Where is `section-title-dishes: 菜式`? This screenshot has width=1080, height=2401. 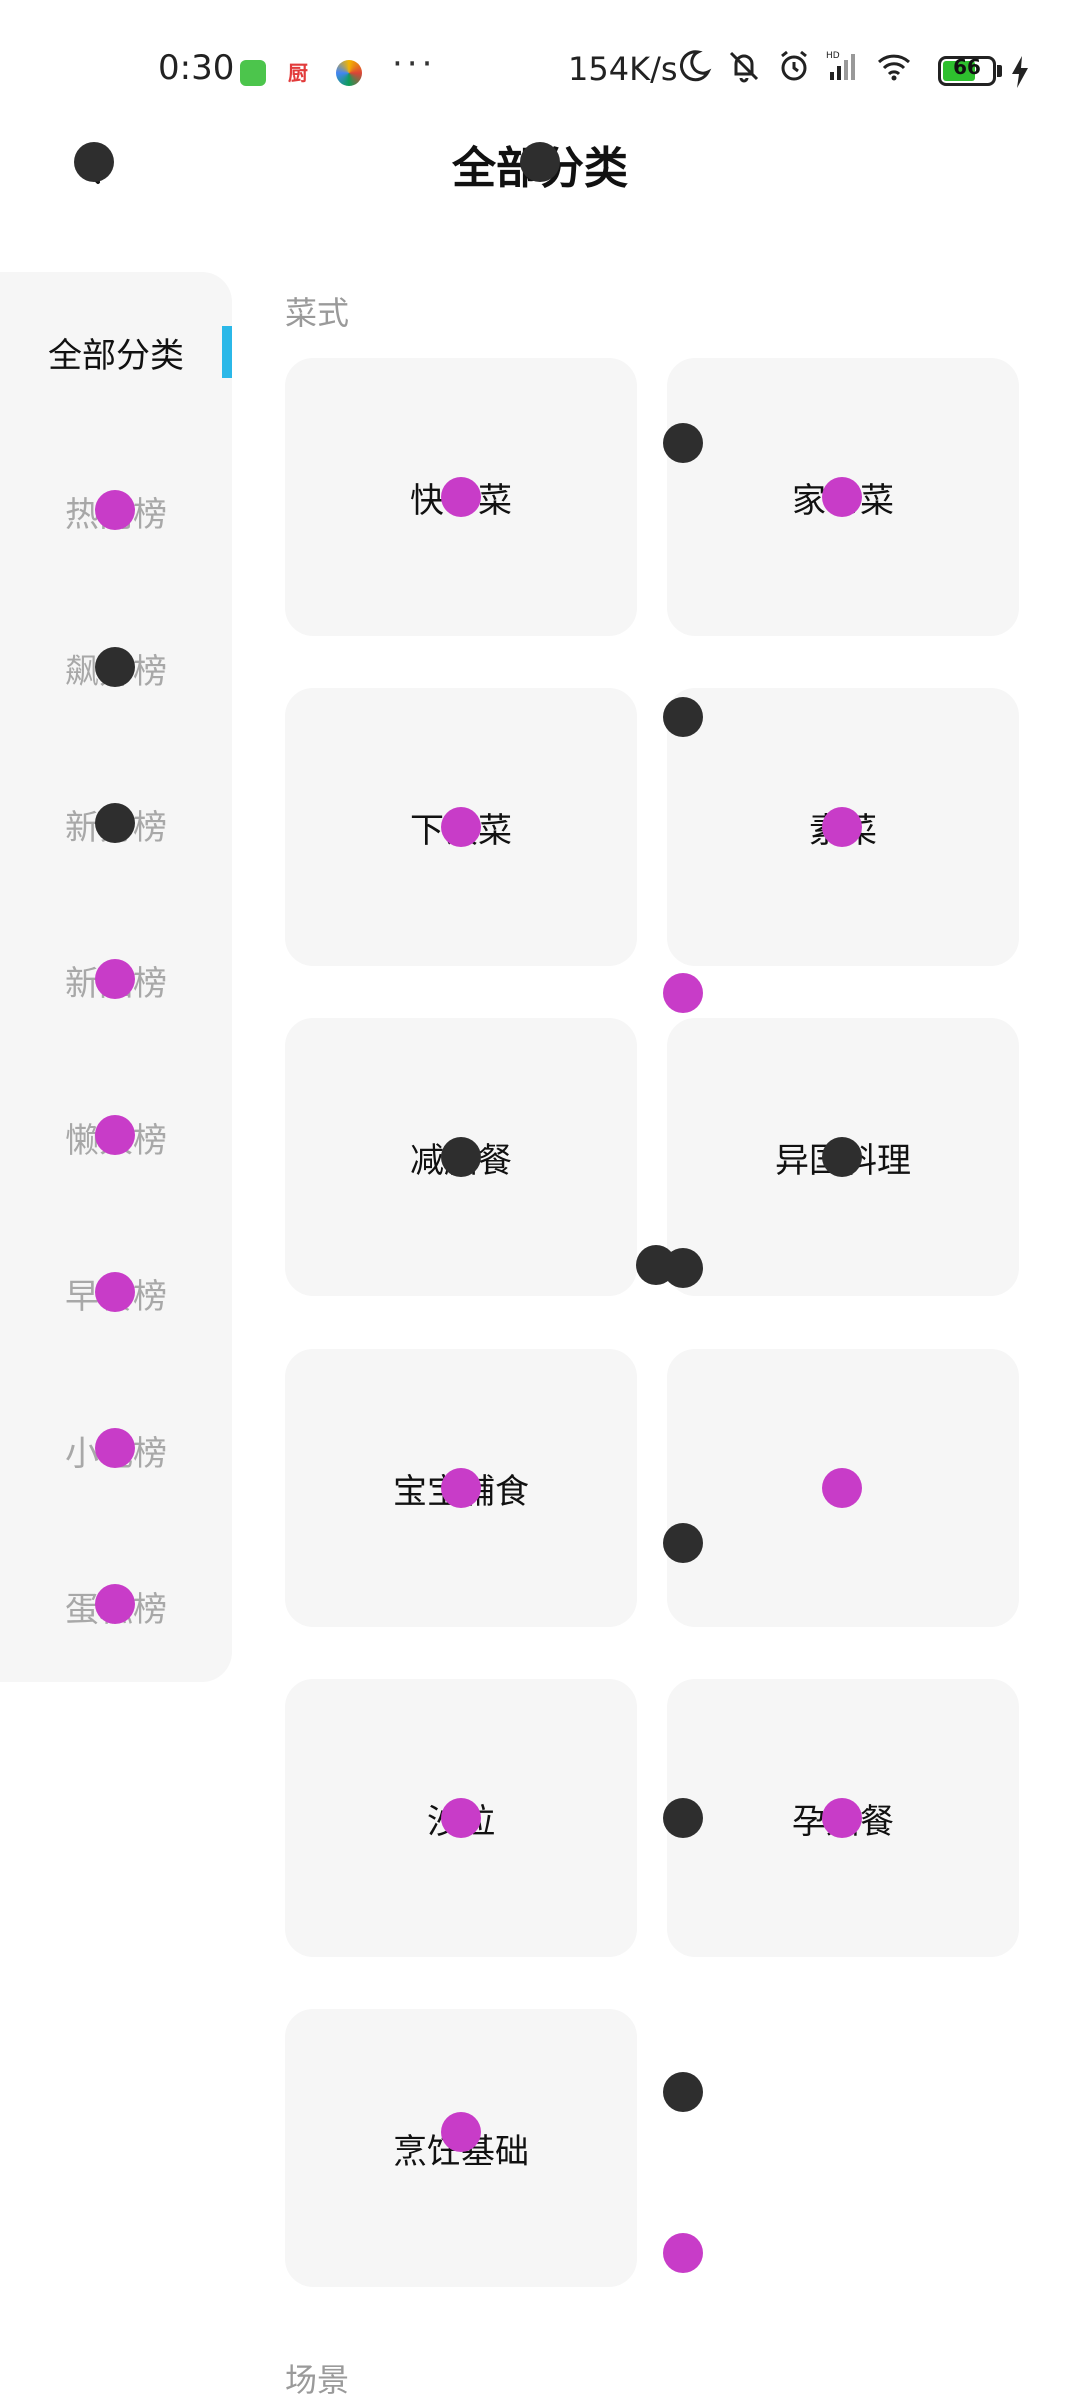 section-title-dishes: 菜式 is located at coordinates (317, 313).